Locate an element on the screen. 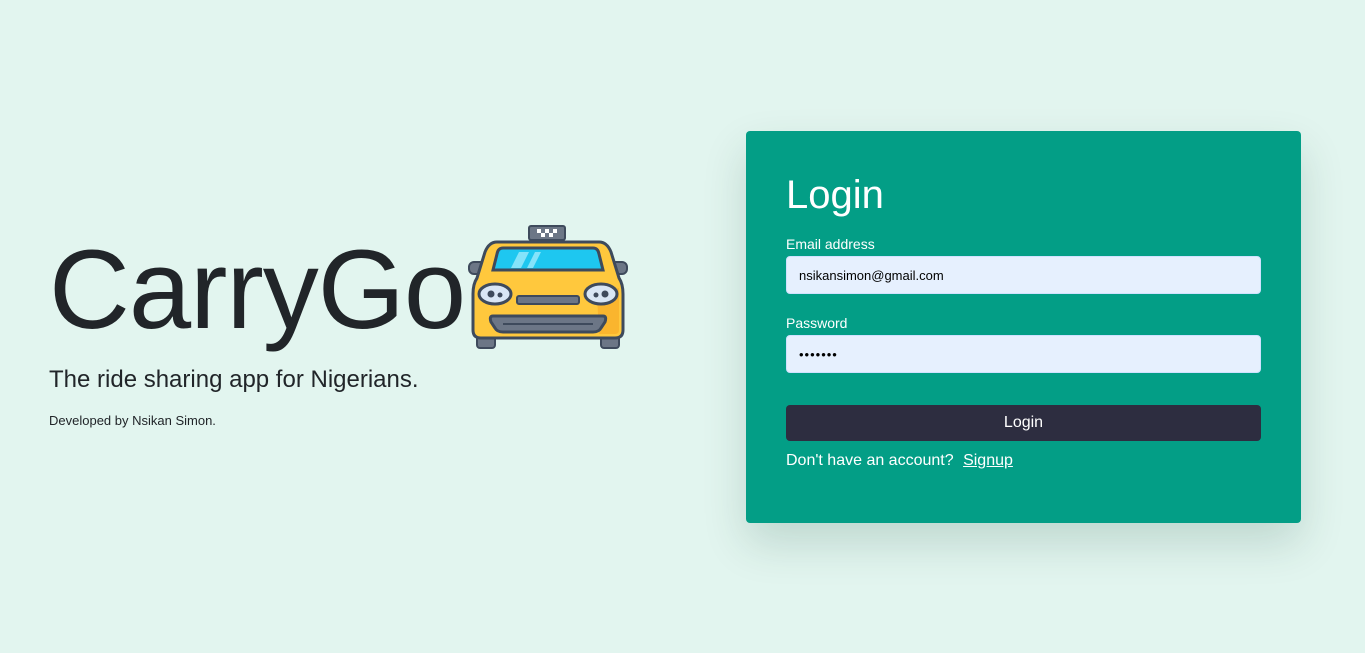 The height and width of the screenshot is (653, 1365). tagline: The ride sharing app for Nigerians. is located at coordinates (234, 379).